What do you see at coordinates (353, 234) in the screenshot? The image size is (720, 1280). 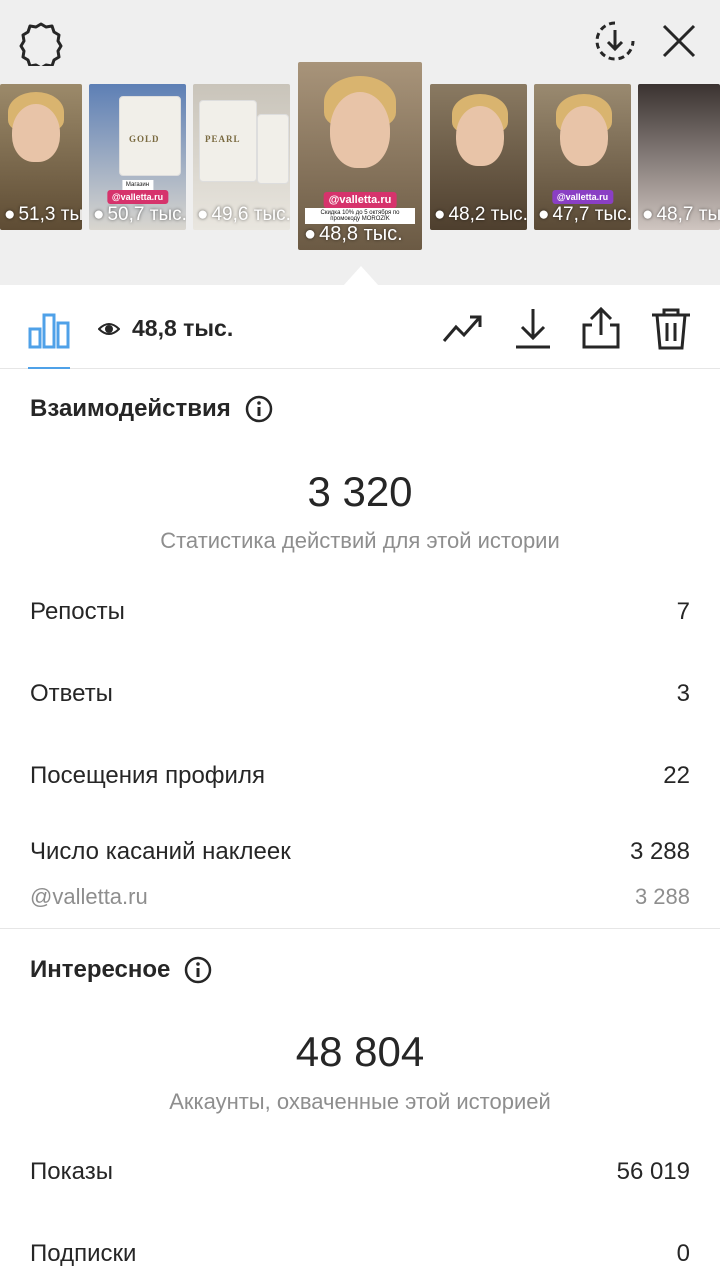 I see `view-count: ● 48,8 тыс.` at bounding box center [353, 234].